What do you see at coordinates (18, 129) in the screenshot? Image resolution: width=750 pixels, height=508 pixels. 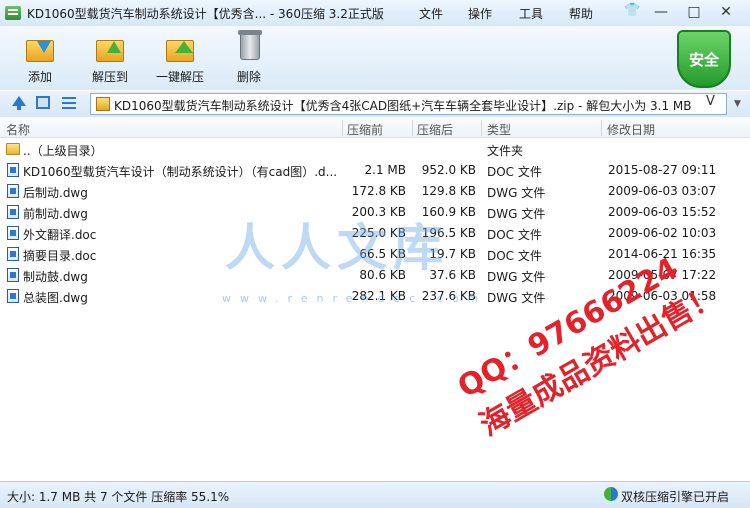 I see `col-name: 名称` at bounding box center [18, 129].